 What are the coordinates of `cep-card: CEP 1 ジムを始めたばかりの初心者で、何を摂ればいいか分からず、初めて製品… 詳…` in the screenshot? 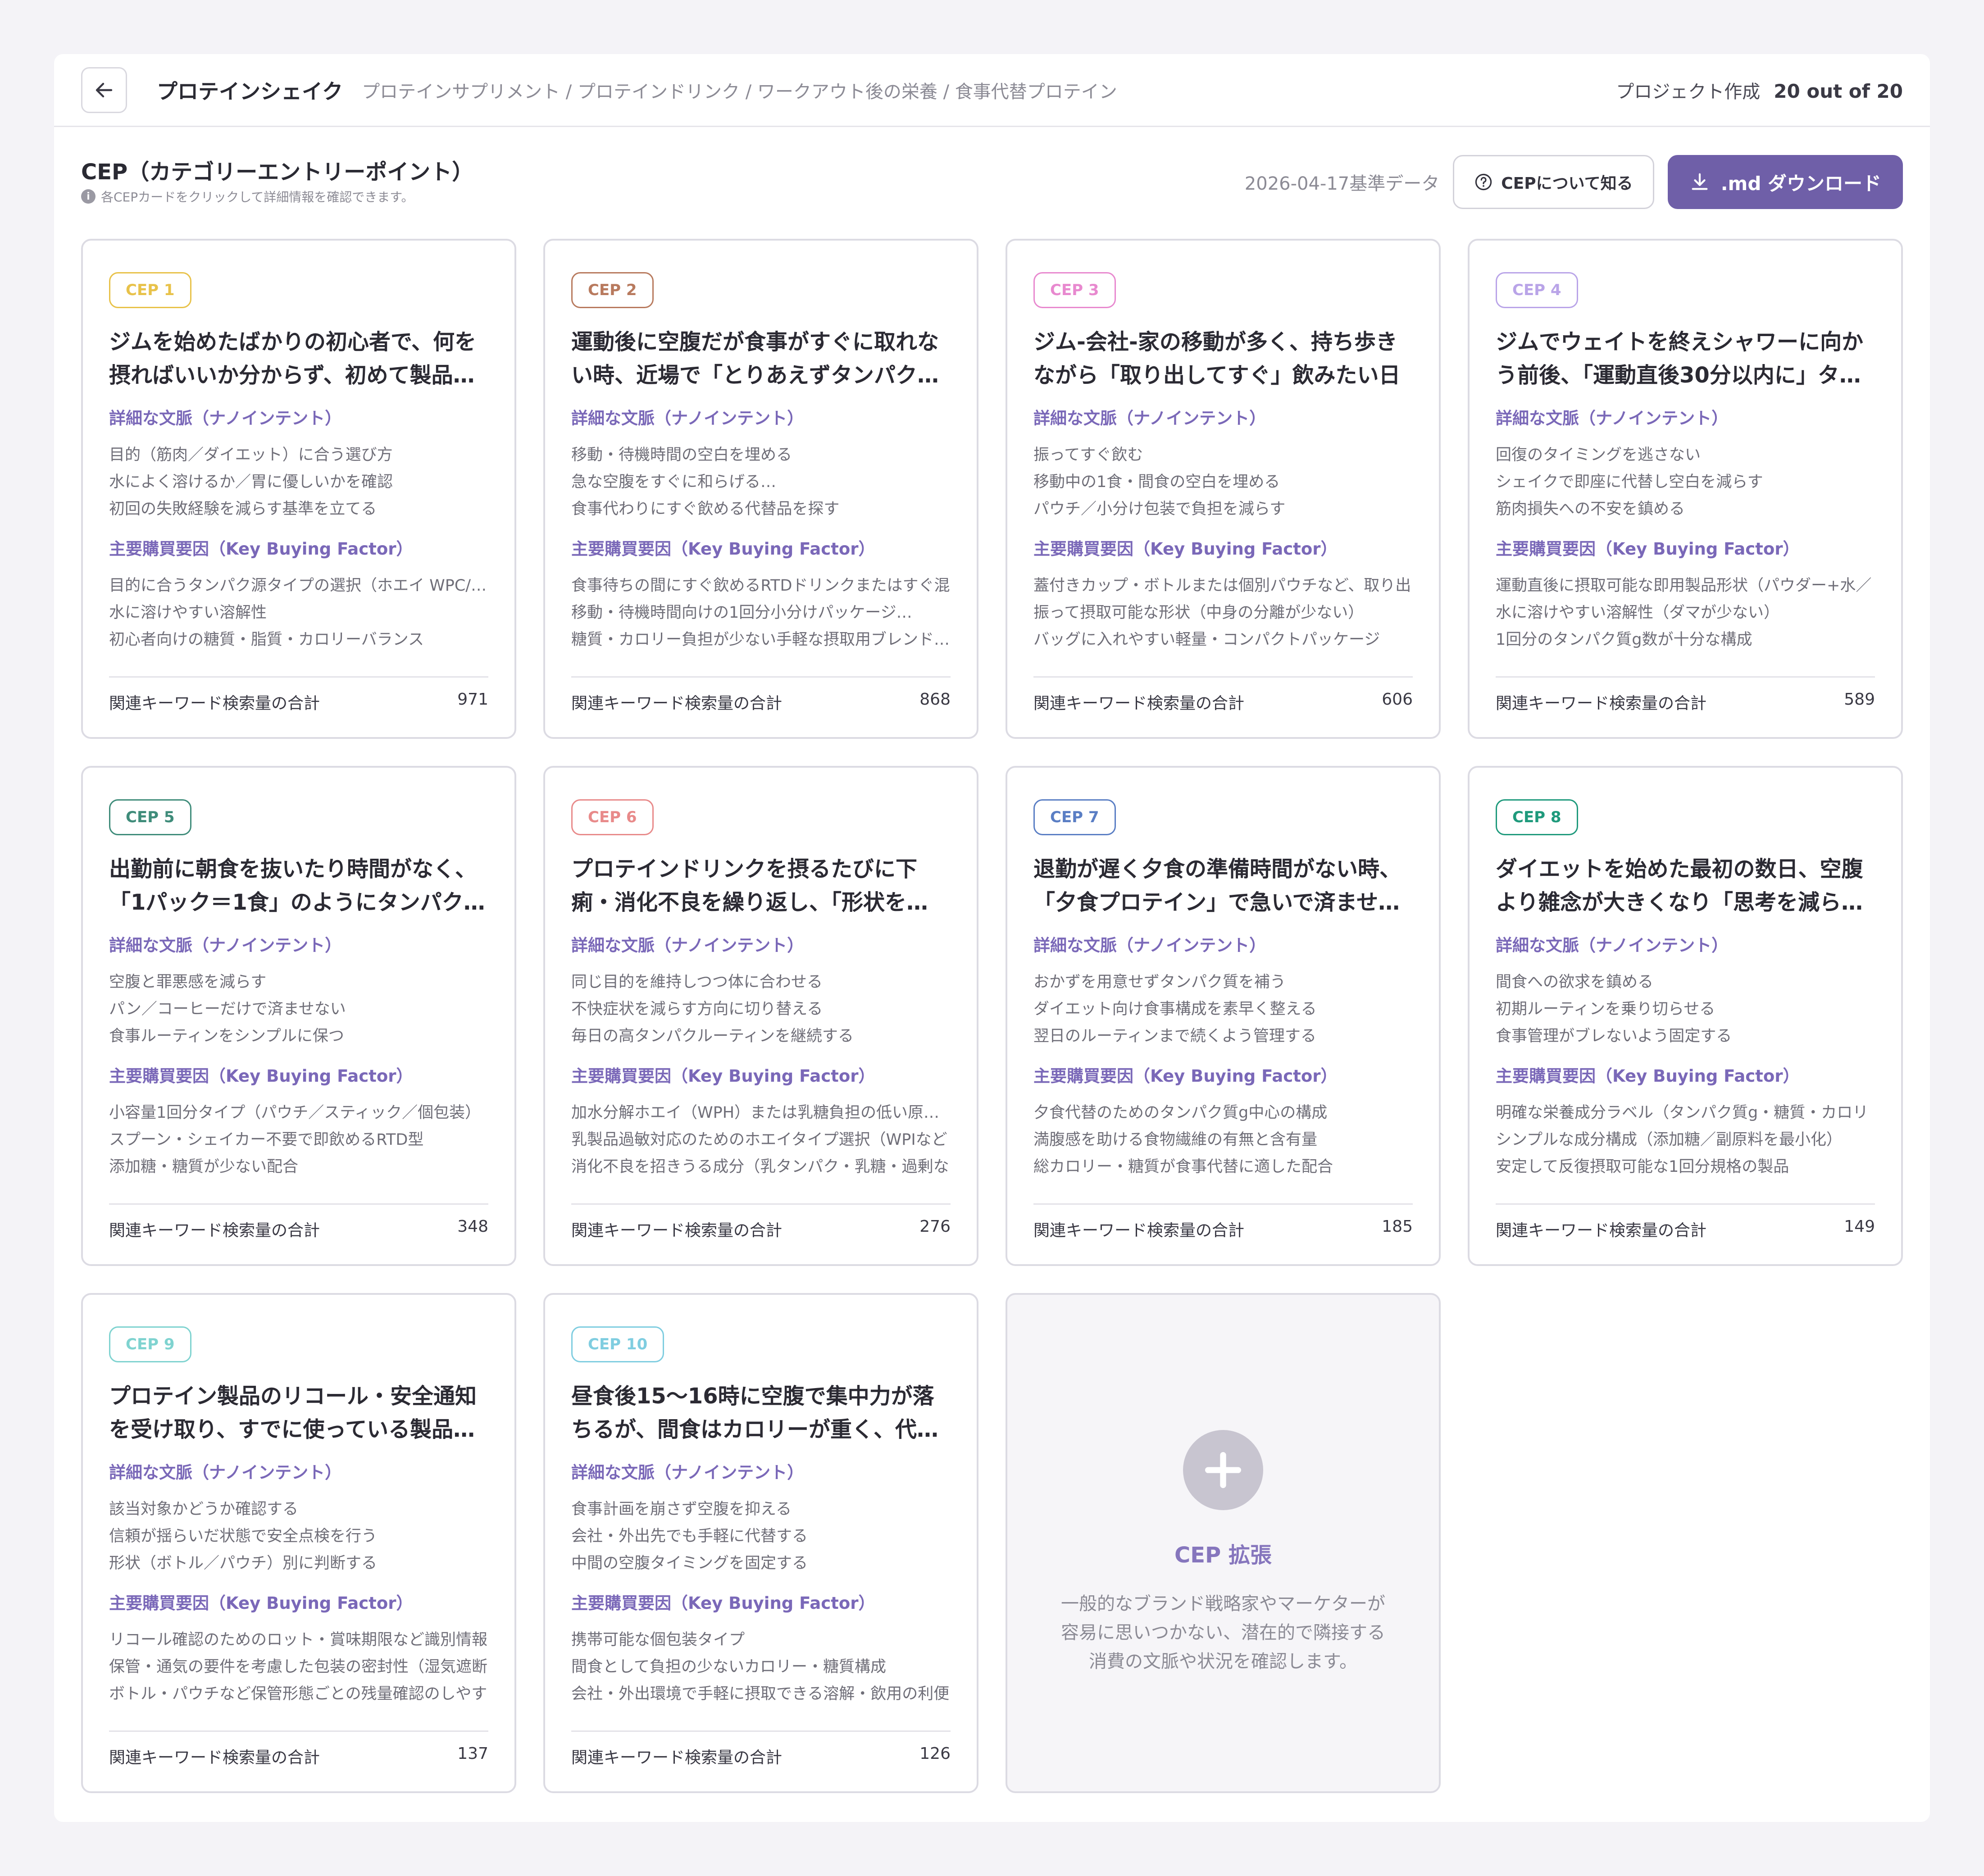 It's located at (298, 489).